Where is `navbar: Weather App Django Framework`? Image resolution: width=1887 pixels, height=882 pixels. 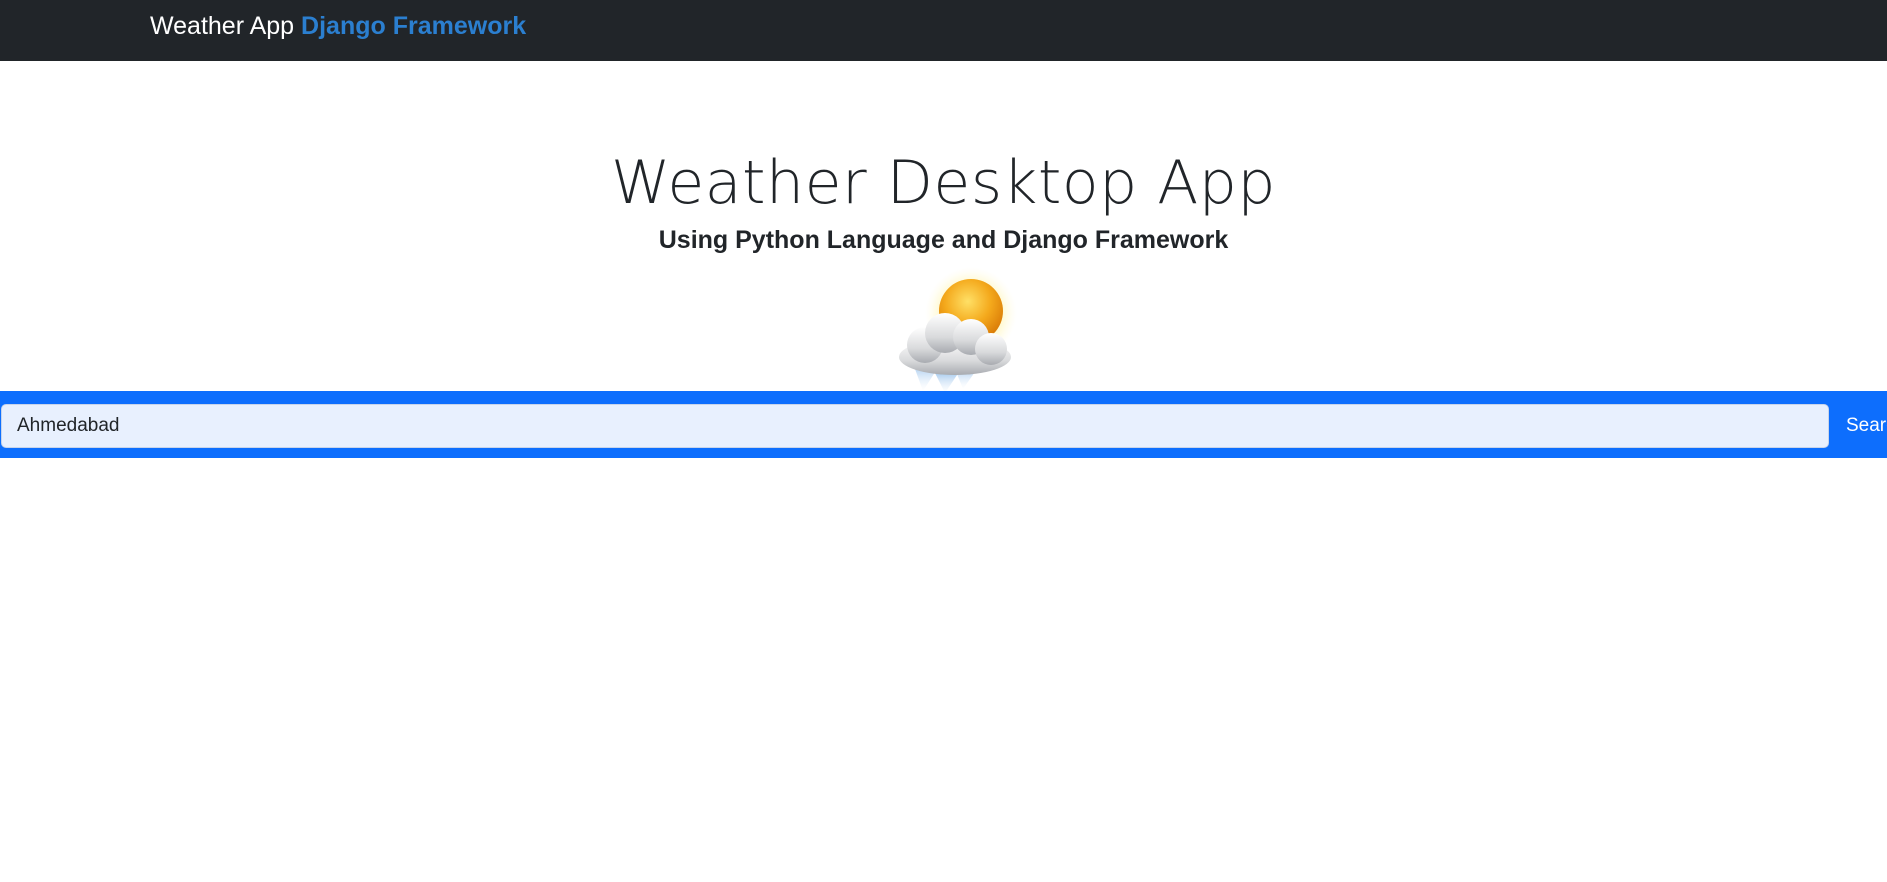 navbar: Weather App Django Framework is located at coordinates (943, 30).